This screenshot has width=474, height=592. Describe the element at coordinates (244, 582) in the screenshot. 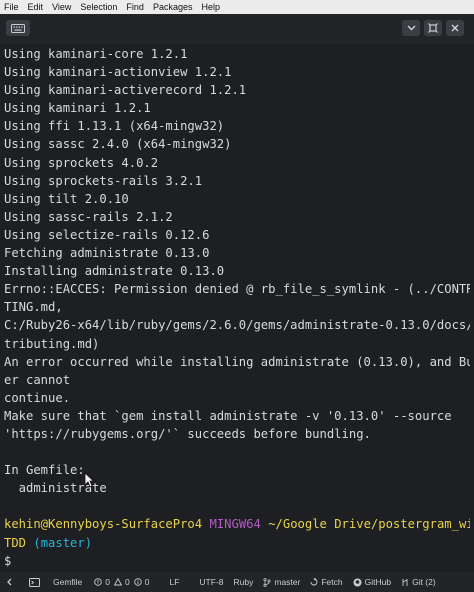

I see `status-grammar: Ruby` at that location.